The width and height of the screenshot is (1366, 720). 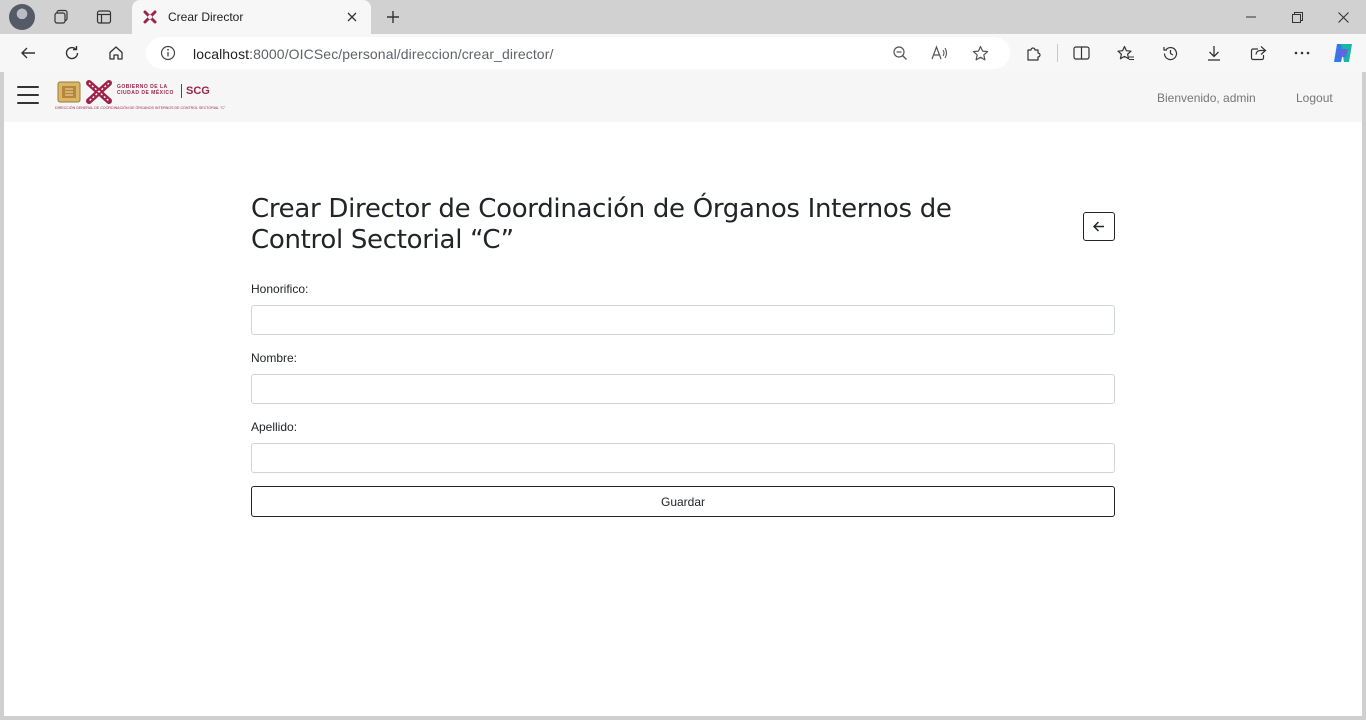 I want to click on browser-tab-active: Crear Director, so click(x=251, y=17).